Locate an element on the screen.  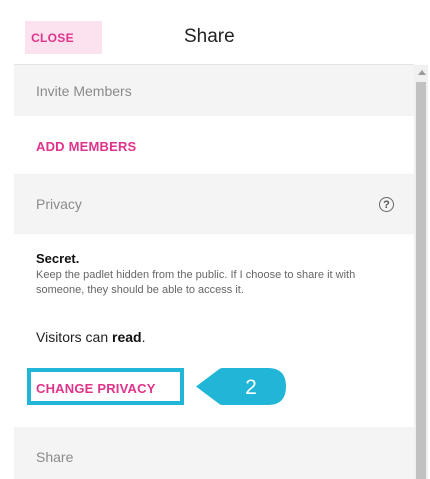
page-title: Share is located at coordinates (209, 36).